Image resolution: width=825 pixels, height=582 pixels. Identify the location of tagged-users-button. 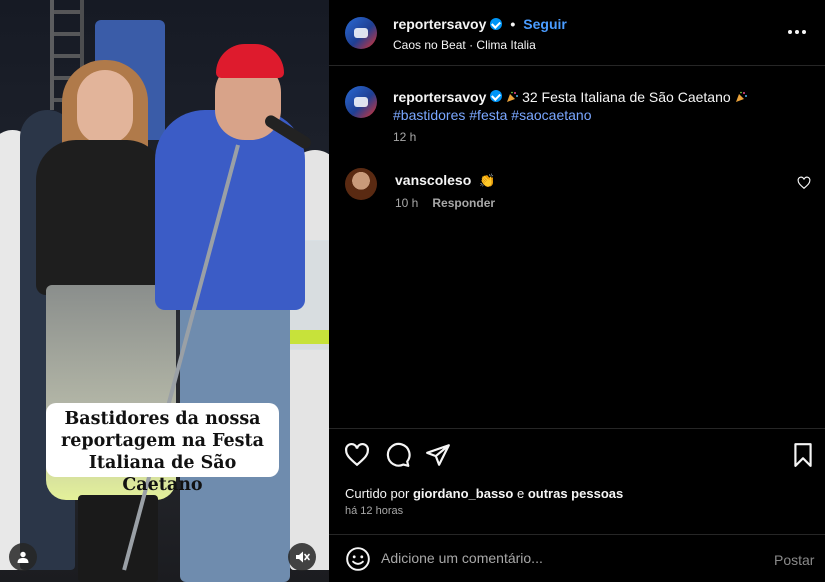
(23, 557).